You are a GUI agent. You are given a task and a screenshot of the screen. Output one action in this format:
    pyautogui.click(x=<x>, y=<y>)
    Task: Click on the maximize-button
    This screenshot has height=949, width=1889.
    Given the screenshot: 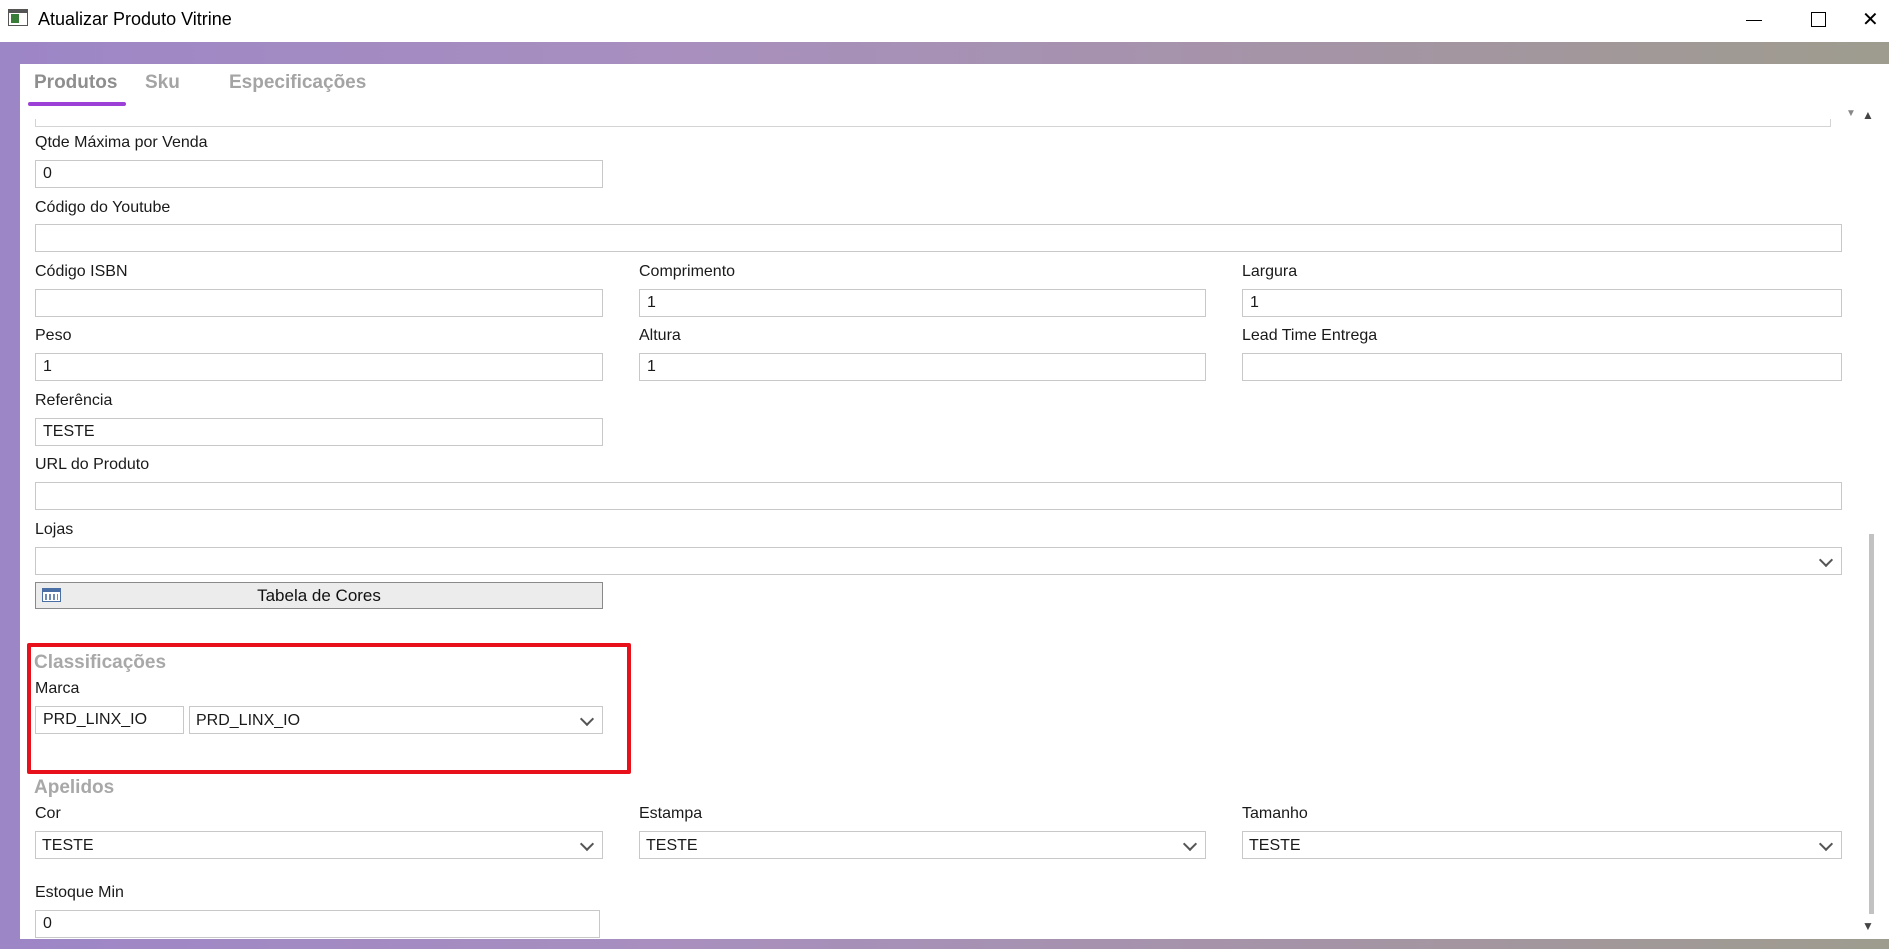 What is the action you would take?
    pyautogui.click(x=1818, y=19)
    